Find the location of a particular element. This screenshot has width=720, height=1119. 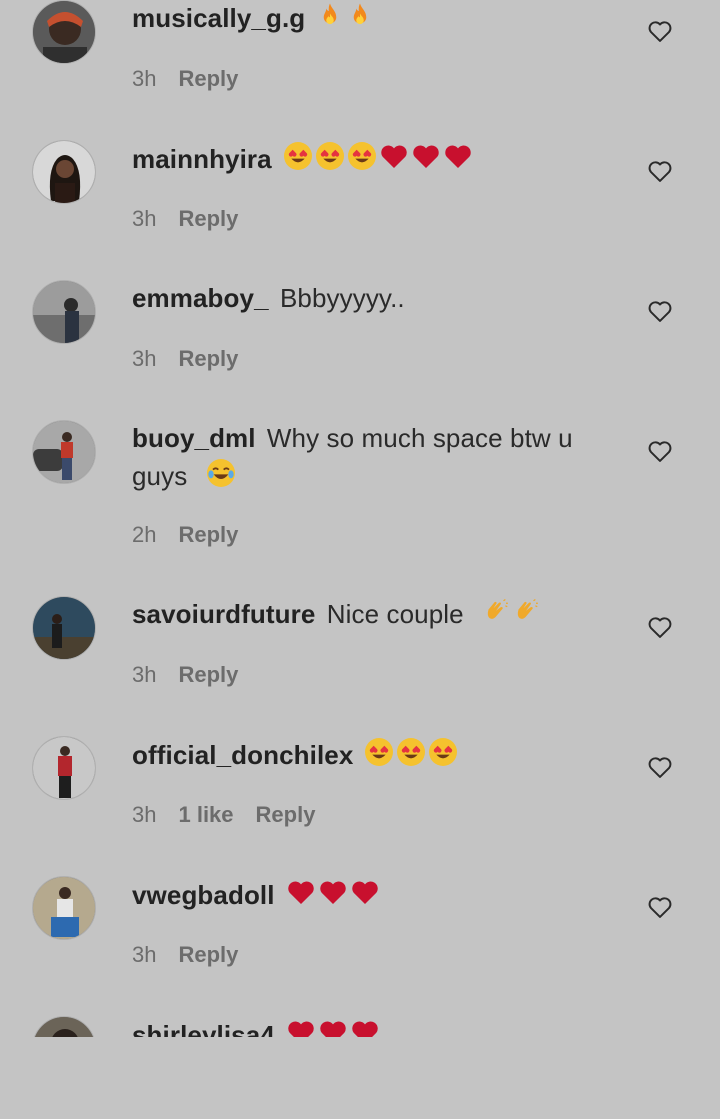

timestamp: 2h is located at coordinates (144, 534).